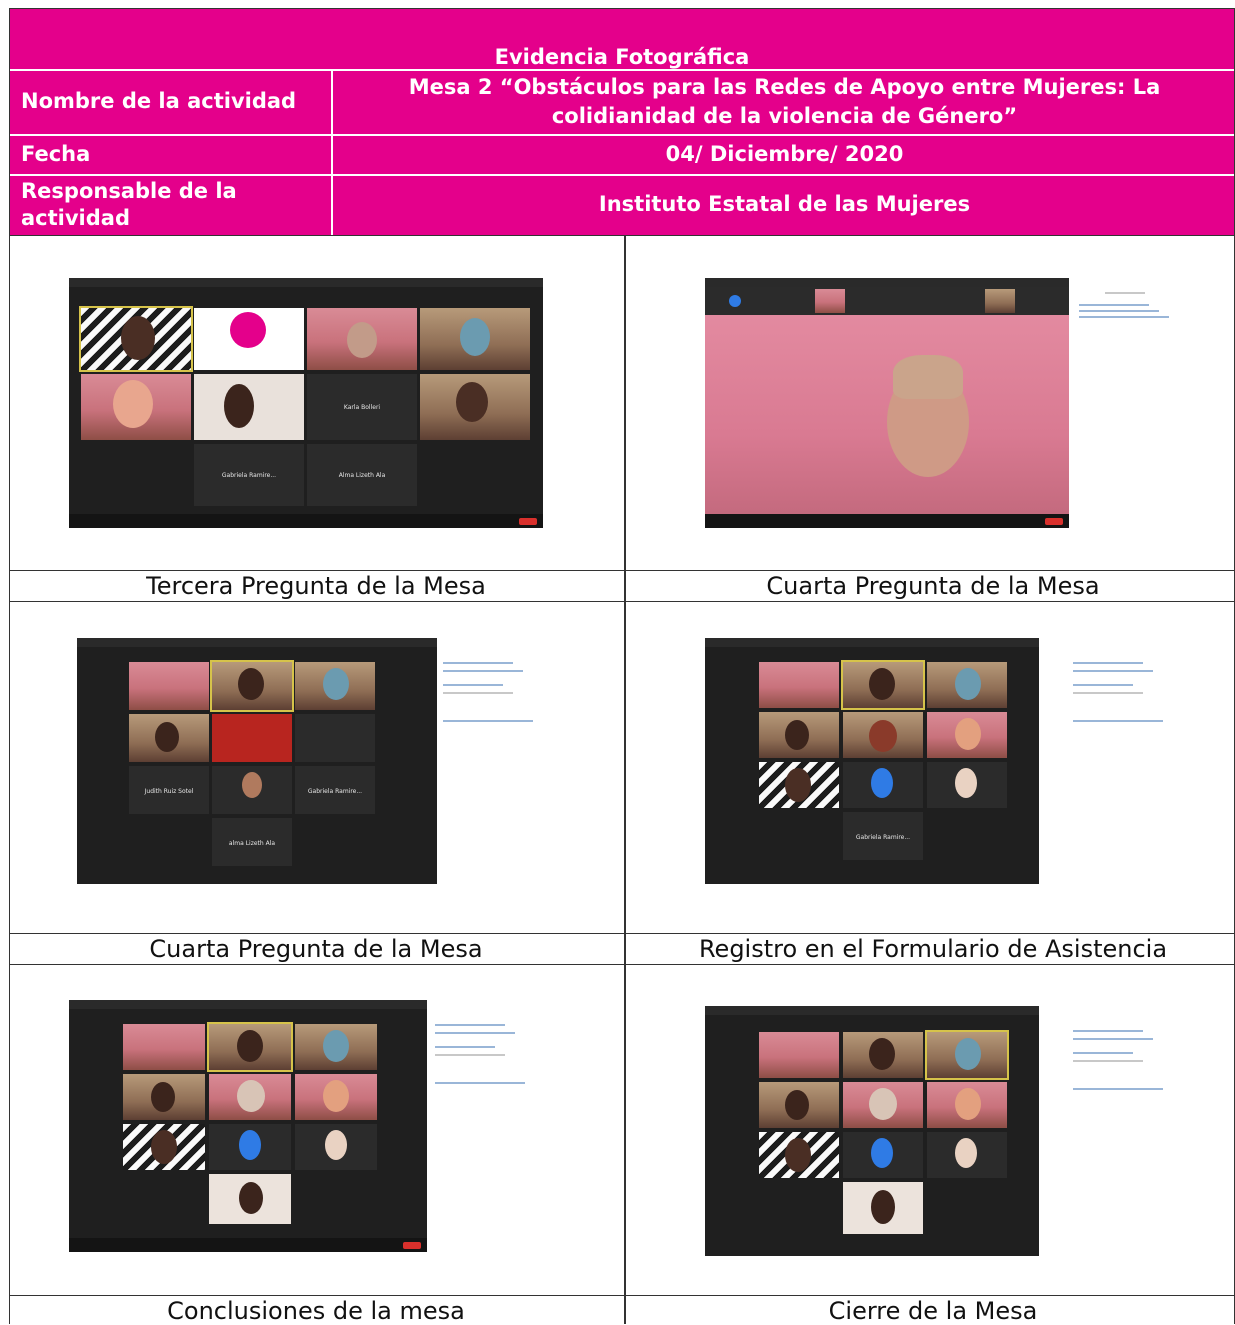 This screenshot has width=1235, height=1325. I want to click on value-responsible: Instituto Estatal de las Mujeres, so click(784, 204).